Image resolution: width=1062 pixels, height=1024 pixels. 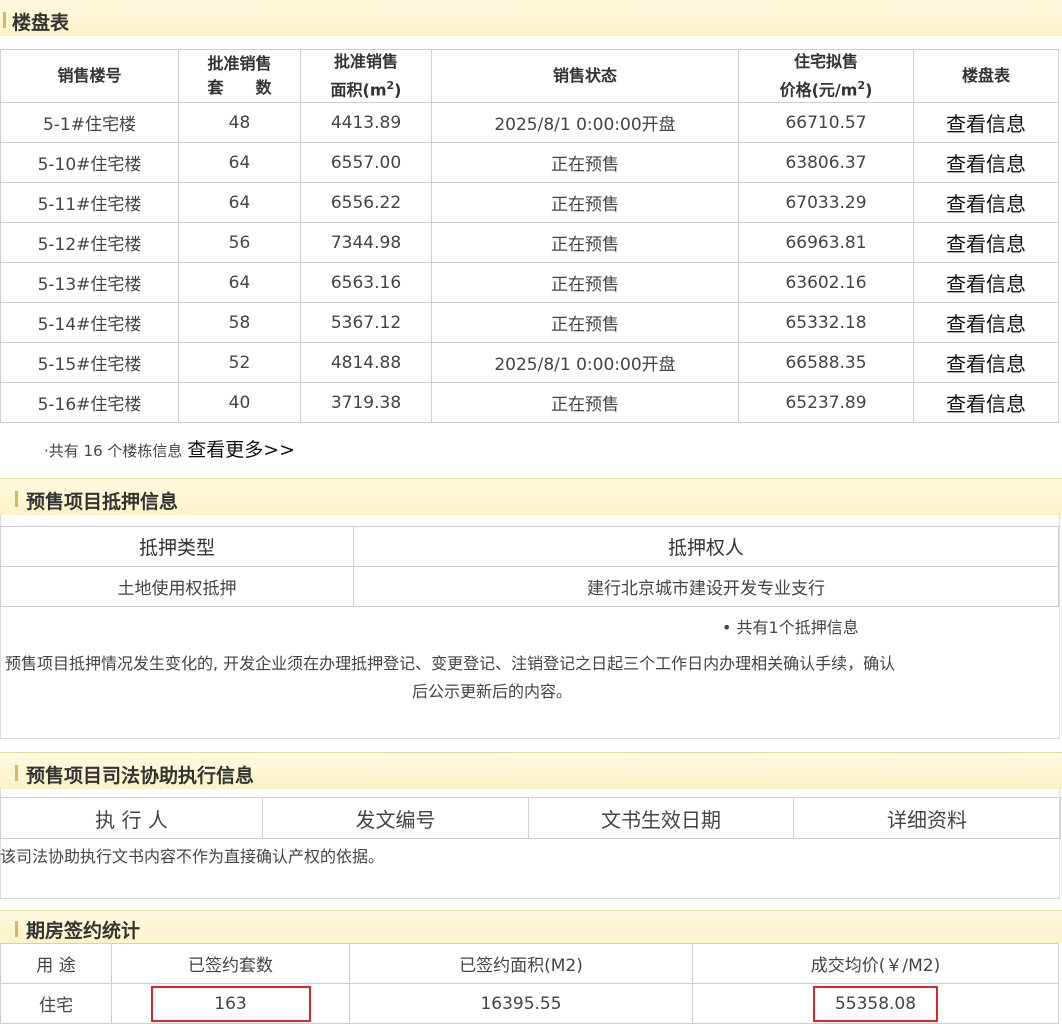 What do you see at coordinates (927, 818) in the screenshot?
I see `col-details: 详细资料` at bounding box center [927, 818].